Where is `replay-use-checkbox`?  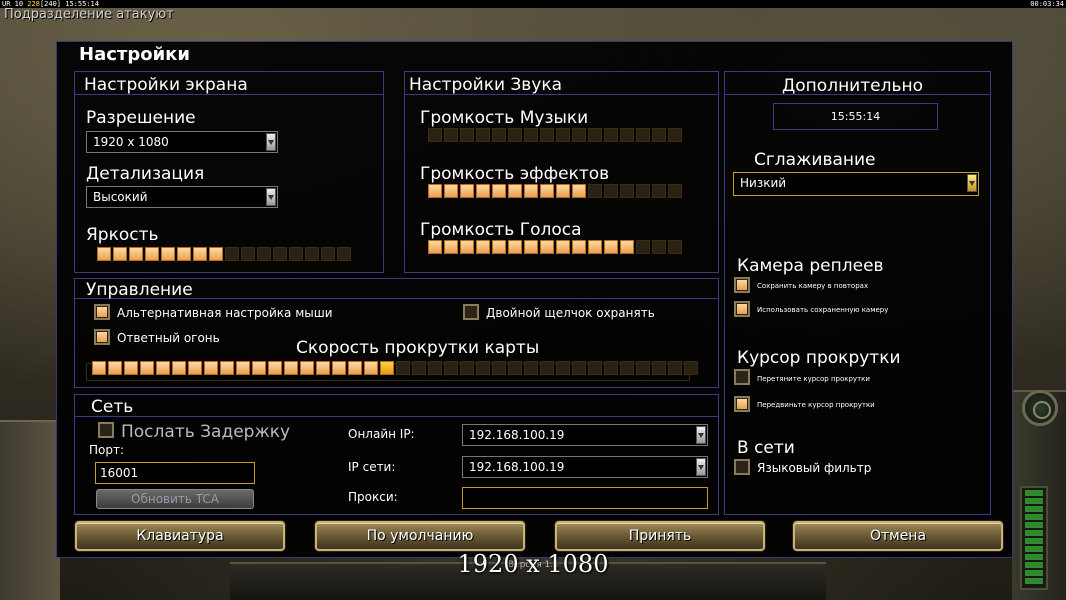
replay-use-checkbox is located at coordinates (742, 309).